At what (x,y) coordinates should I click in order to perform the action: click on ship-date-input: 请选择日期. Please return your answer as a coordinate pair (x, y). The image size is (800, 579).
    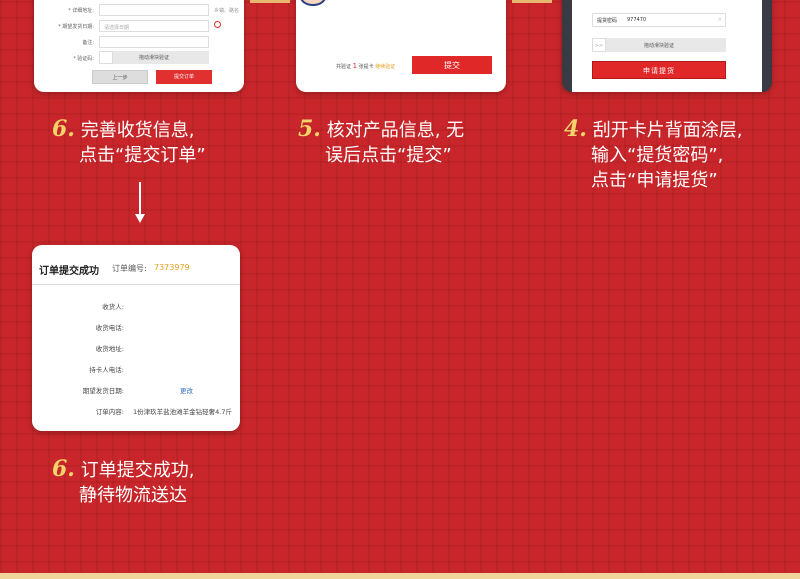
    Looking at the image, I should click on (154, 26).